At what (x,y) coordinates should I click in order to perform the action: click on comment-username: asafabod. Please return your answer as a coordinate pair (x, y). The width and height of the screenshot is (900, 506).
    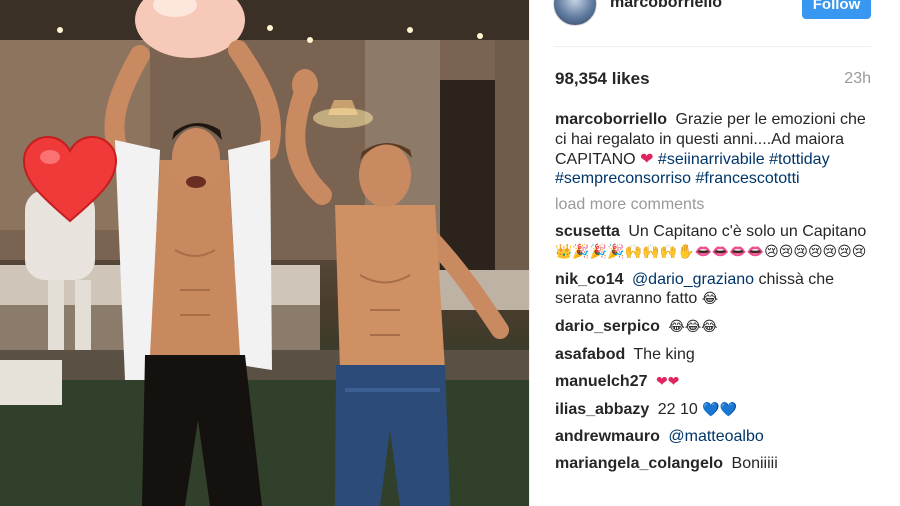
    Looking at the image, I should click on (590, 354).